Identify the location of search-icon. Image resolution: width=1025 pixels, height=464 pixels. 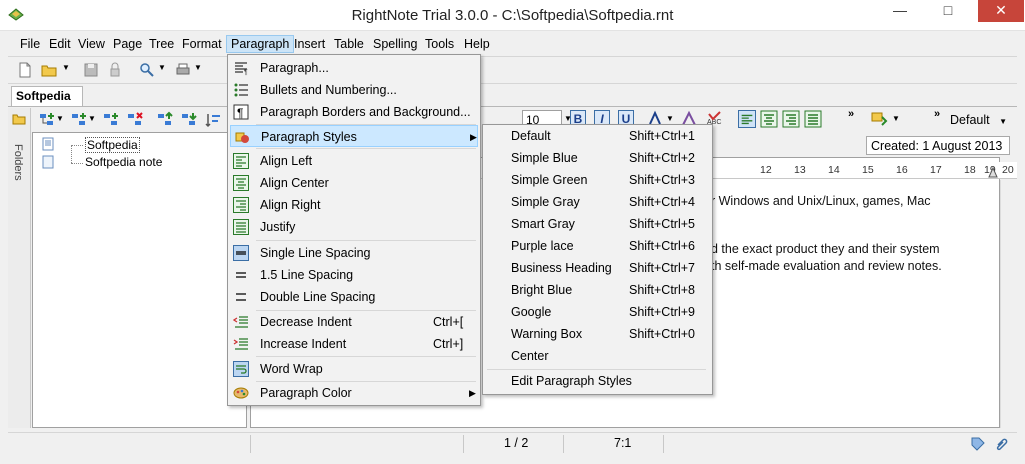
(147, 70).